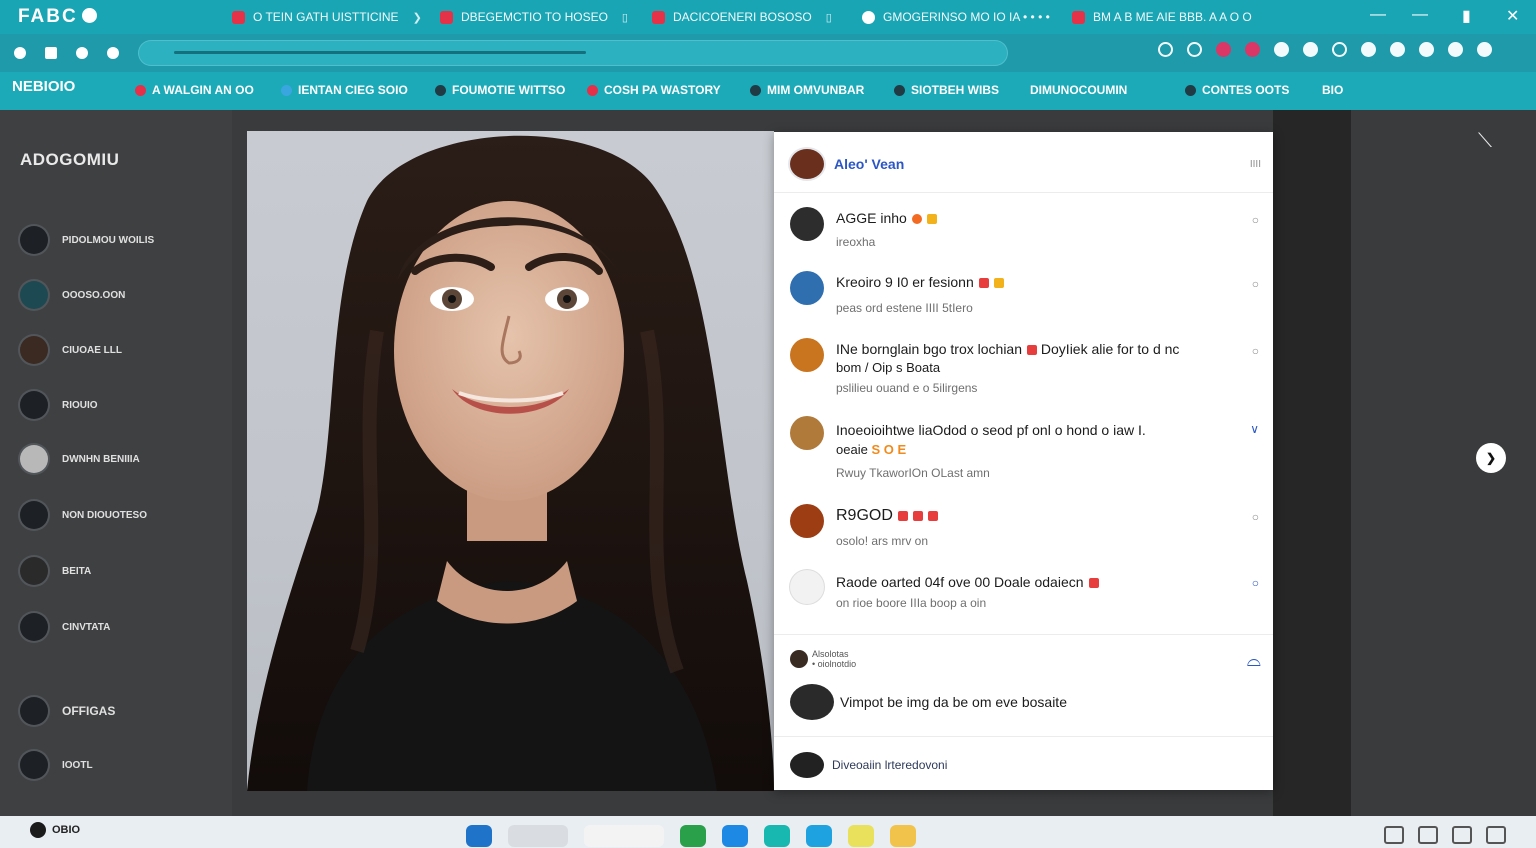  Describe the element at coordinates (956, 17) in the screenshot. I see `tab-4: GMOGERINSO MO IO IA • • • •` at that location.